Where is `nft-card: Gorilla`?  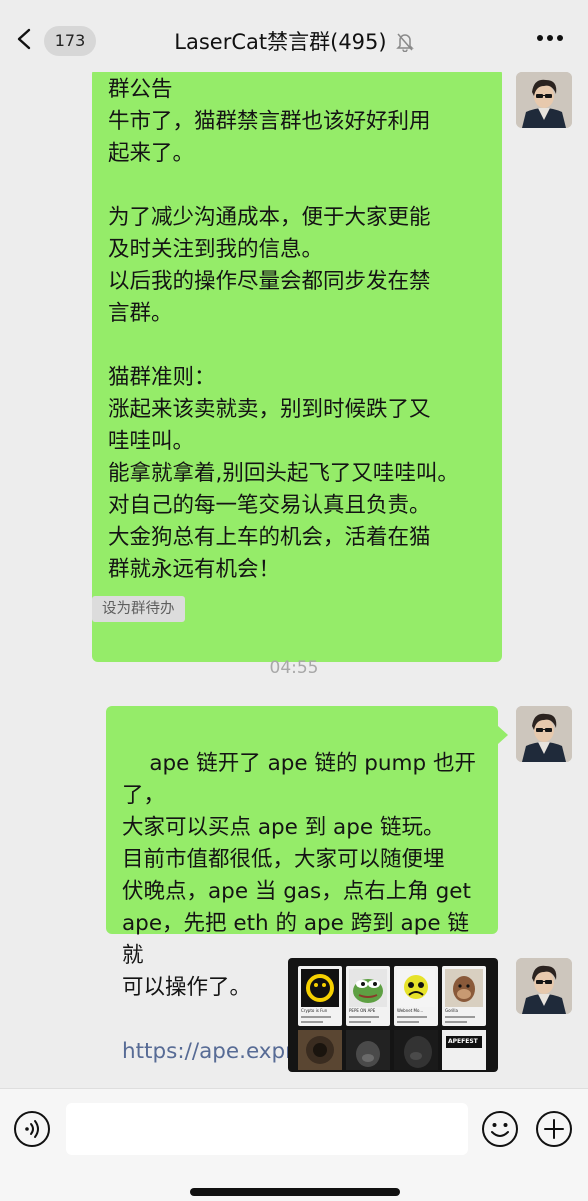
nft-card: Gorilla is located at coordinates (464, 996).